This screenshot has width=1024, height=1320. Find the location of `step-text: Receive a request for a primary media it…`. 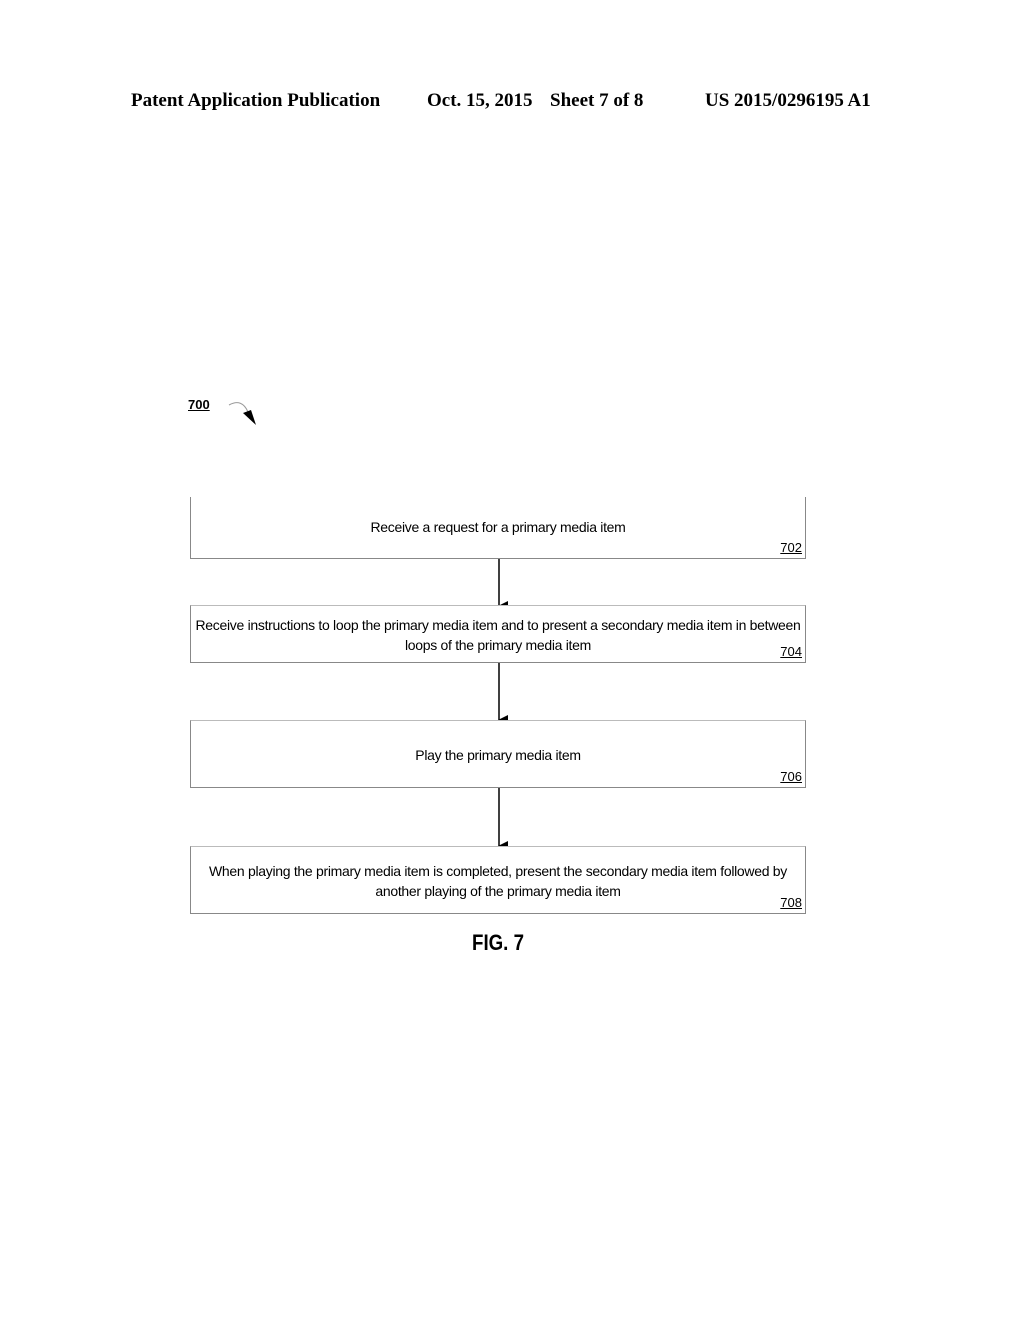

step-text: Receive a request for a primary media it… is located at coordinates (498, 527).